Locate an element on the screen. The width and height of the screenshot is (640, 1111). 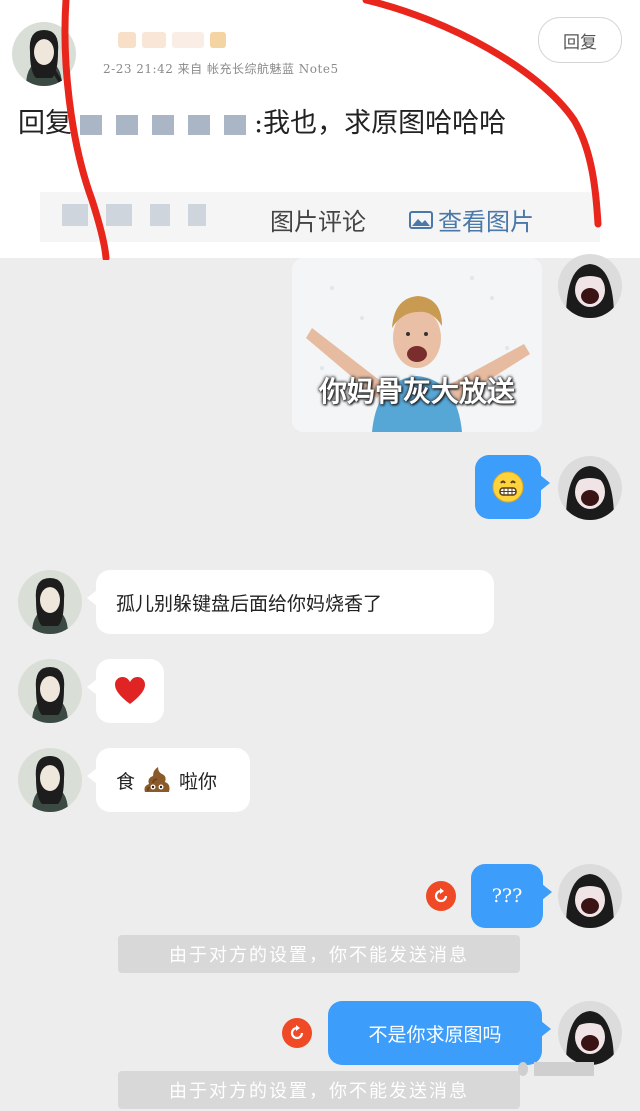
image-icon is located at coordinates (421, 219).